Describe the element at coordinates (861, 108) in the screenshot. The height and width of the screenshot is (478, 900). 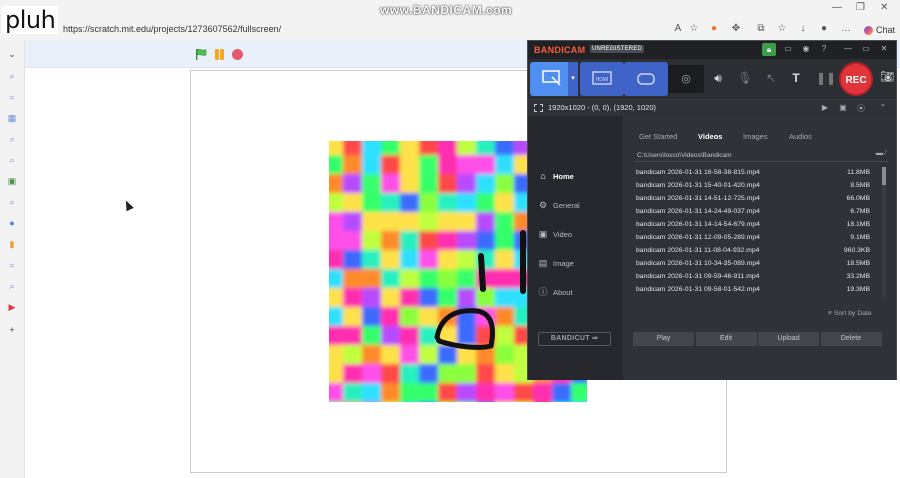
I see `broadcast-icon: ⦿` at that location.